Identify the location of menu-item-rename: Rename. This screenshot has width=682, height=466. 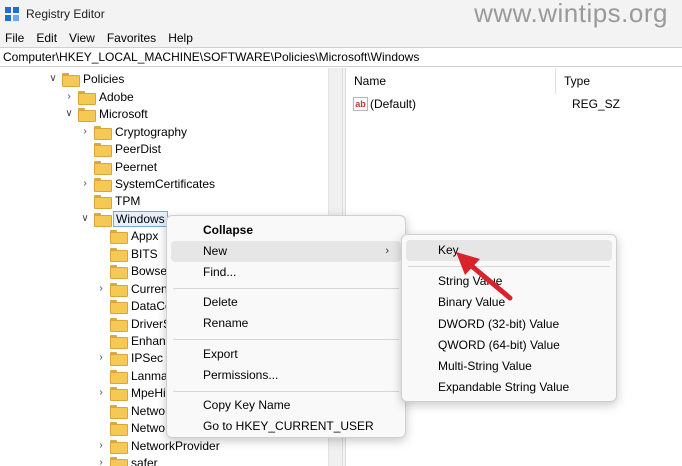
(286, 323).